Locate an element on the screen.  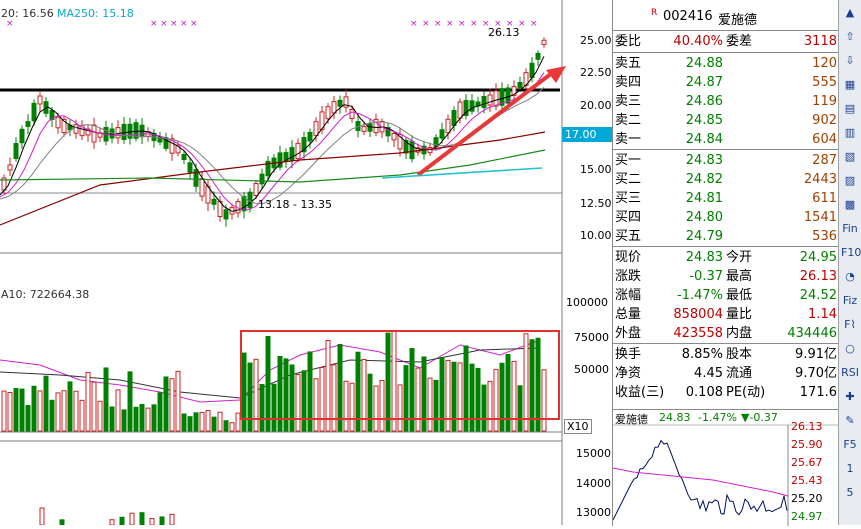
toolbar-button: ✎ is located at coordinates (850, 421).